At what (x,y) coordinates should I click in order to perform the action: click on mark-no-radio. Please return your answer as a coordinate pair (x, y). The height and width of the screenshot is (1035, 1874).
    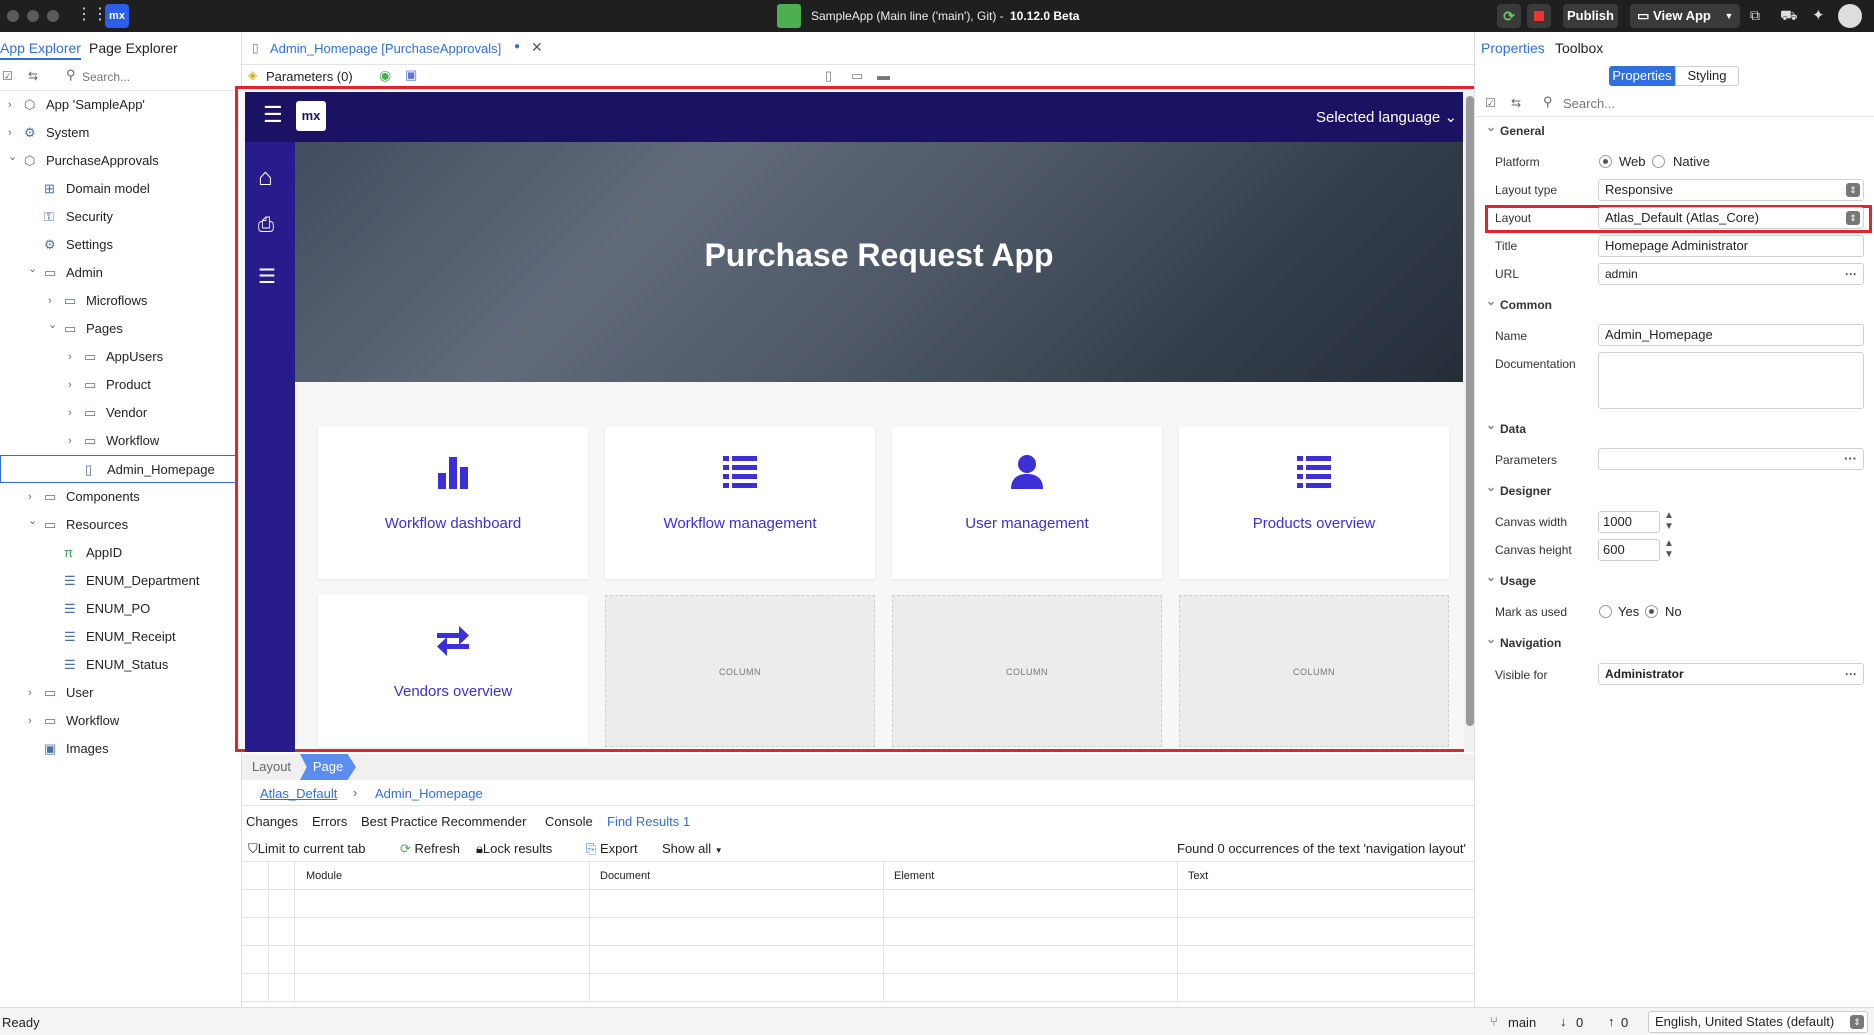
    Looking at the image, I should click on (1651, 611).